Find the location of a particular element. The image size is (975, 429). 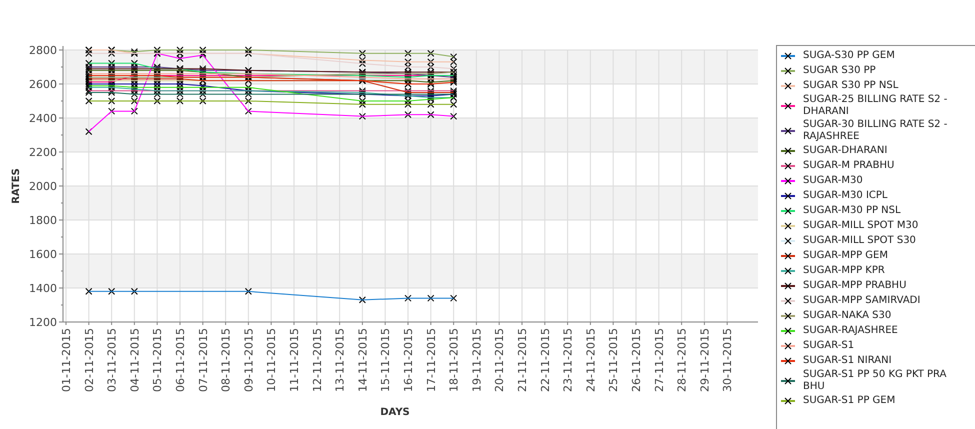

legend-label: SUGAR-MPP PRABHU is located at coordinates (855, 286).